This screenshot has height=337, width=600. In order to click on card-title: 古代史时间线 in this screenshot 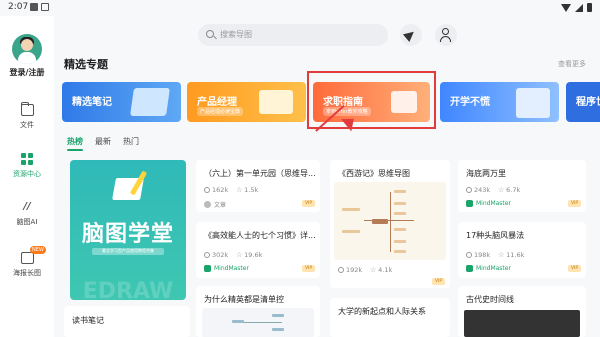, I will do `click(490, 299)`.